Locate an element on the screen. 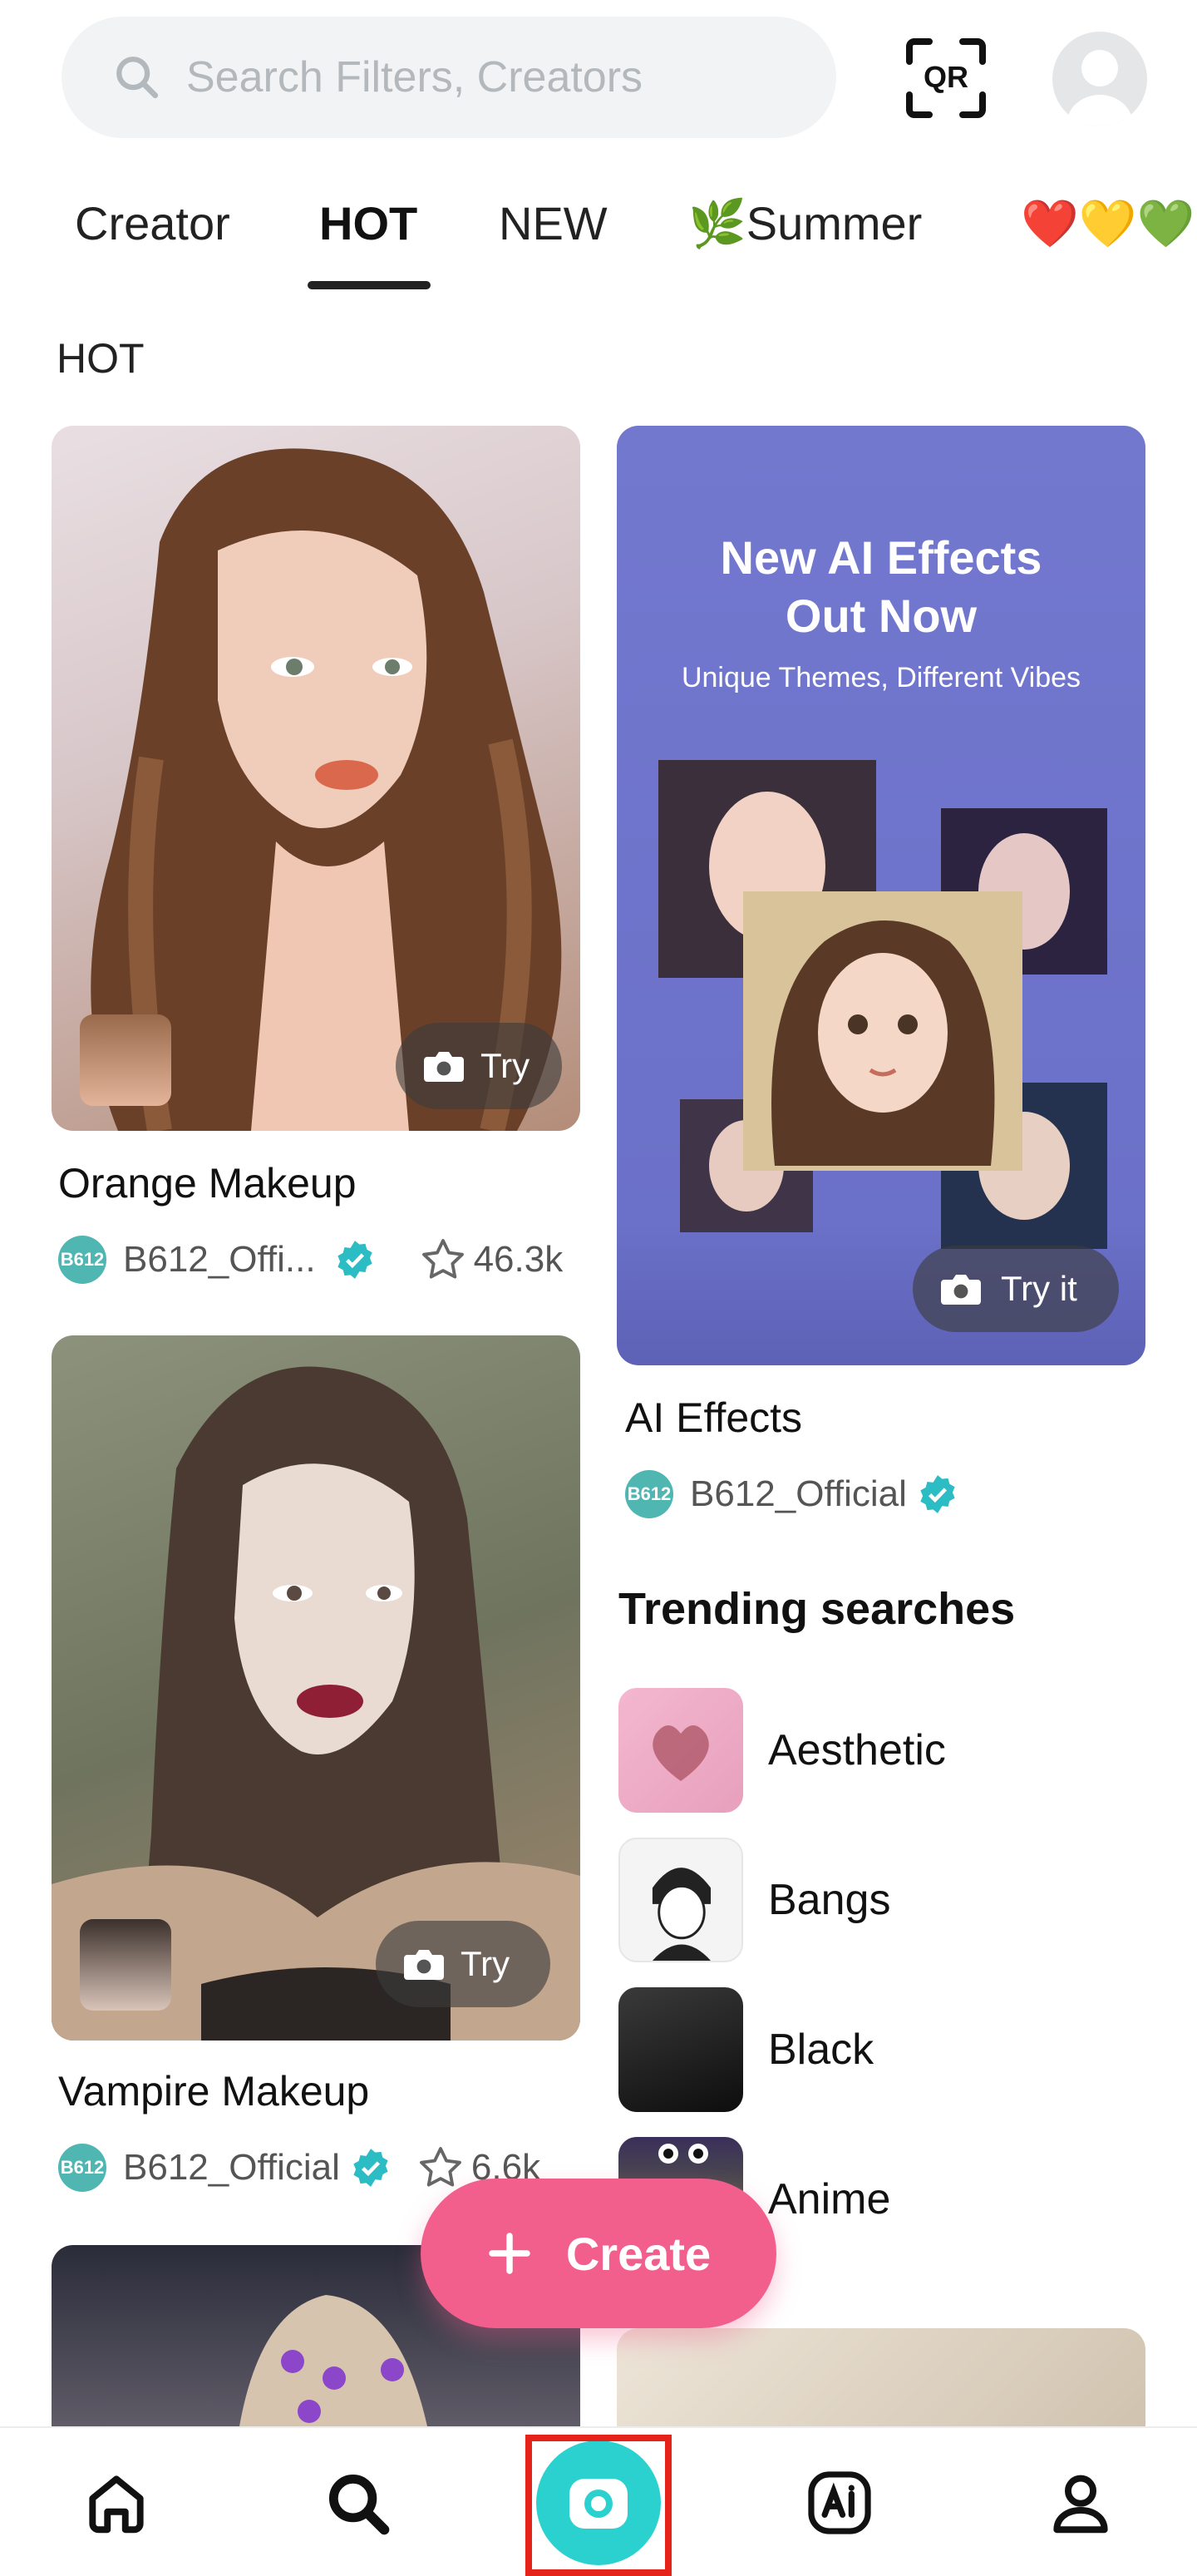 This screenshot has width=1197, height=2576. try-it-button: Try it is located at coordinates (1016, 1289).